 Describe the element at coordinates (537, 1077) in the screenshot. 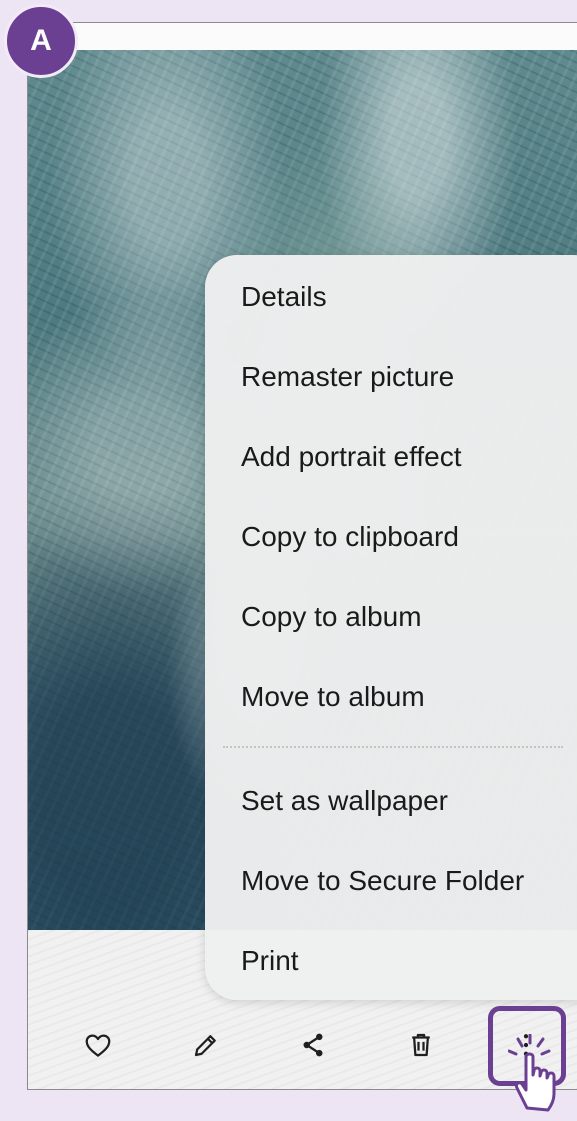

I see `tap-hand-icon` at that location.